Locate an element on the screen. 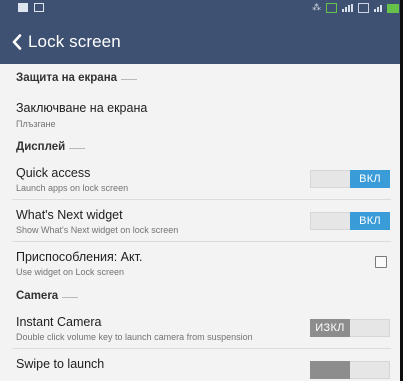  pref-title: Приспособления: Акт. is located at coordinates (79, 257).